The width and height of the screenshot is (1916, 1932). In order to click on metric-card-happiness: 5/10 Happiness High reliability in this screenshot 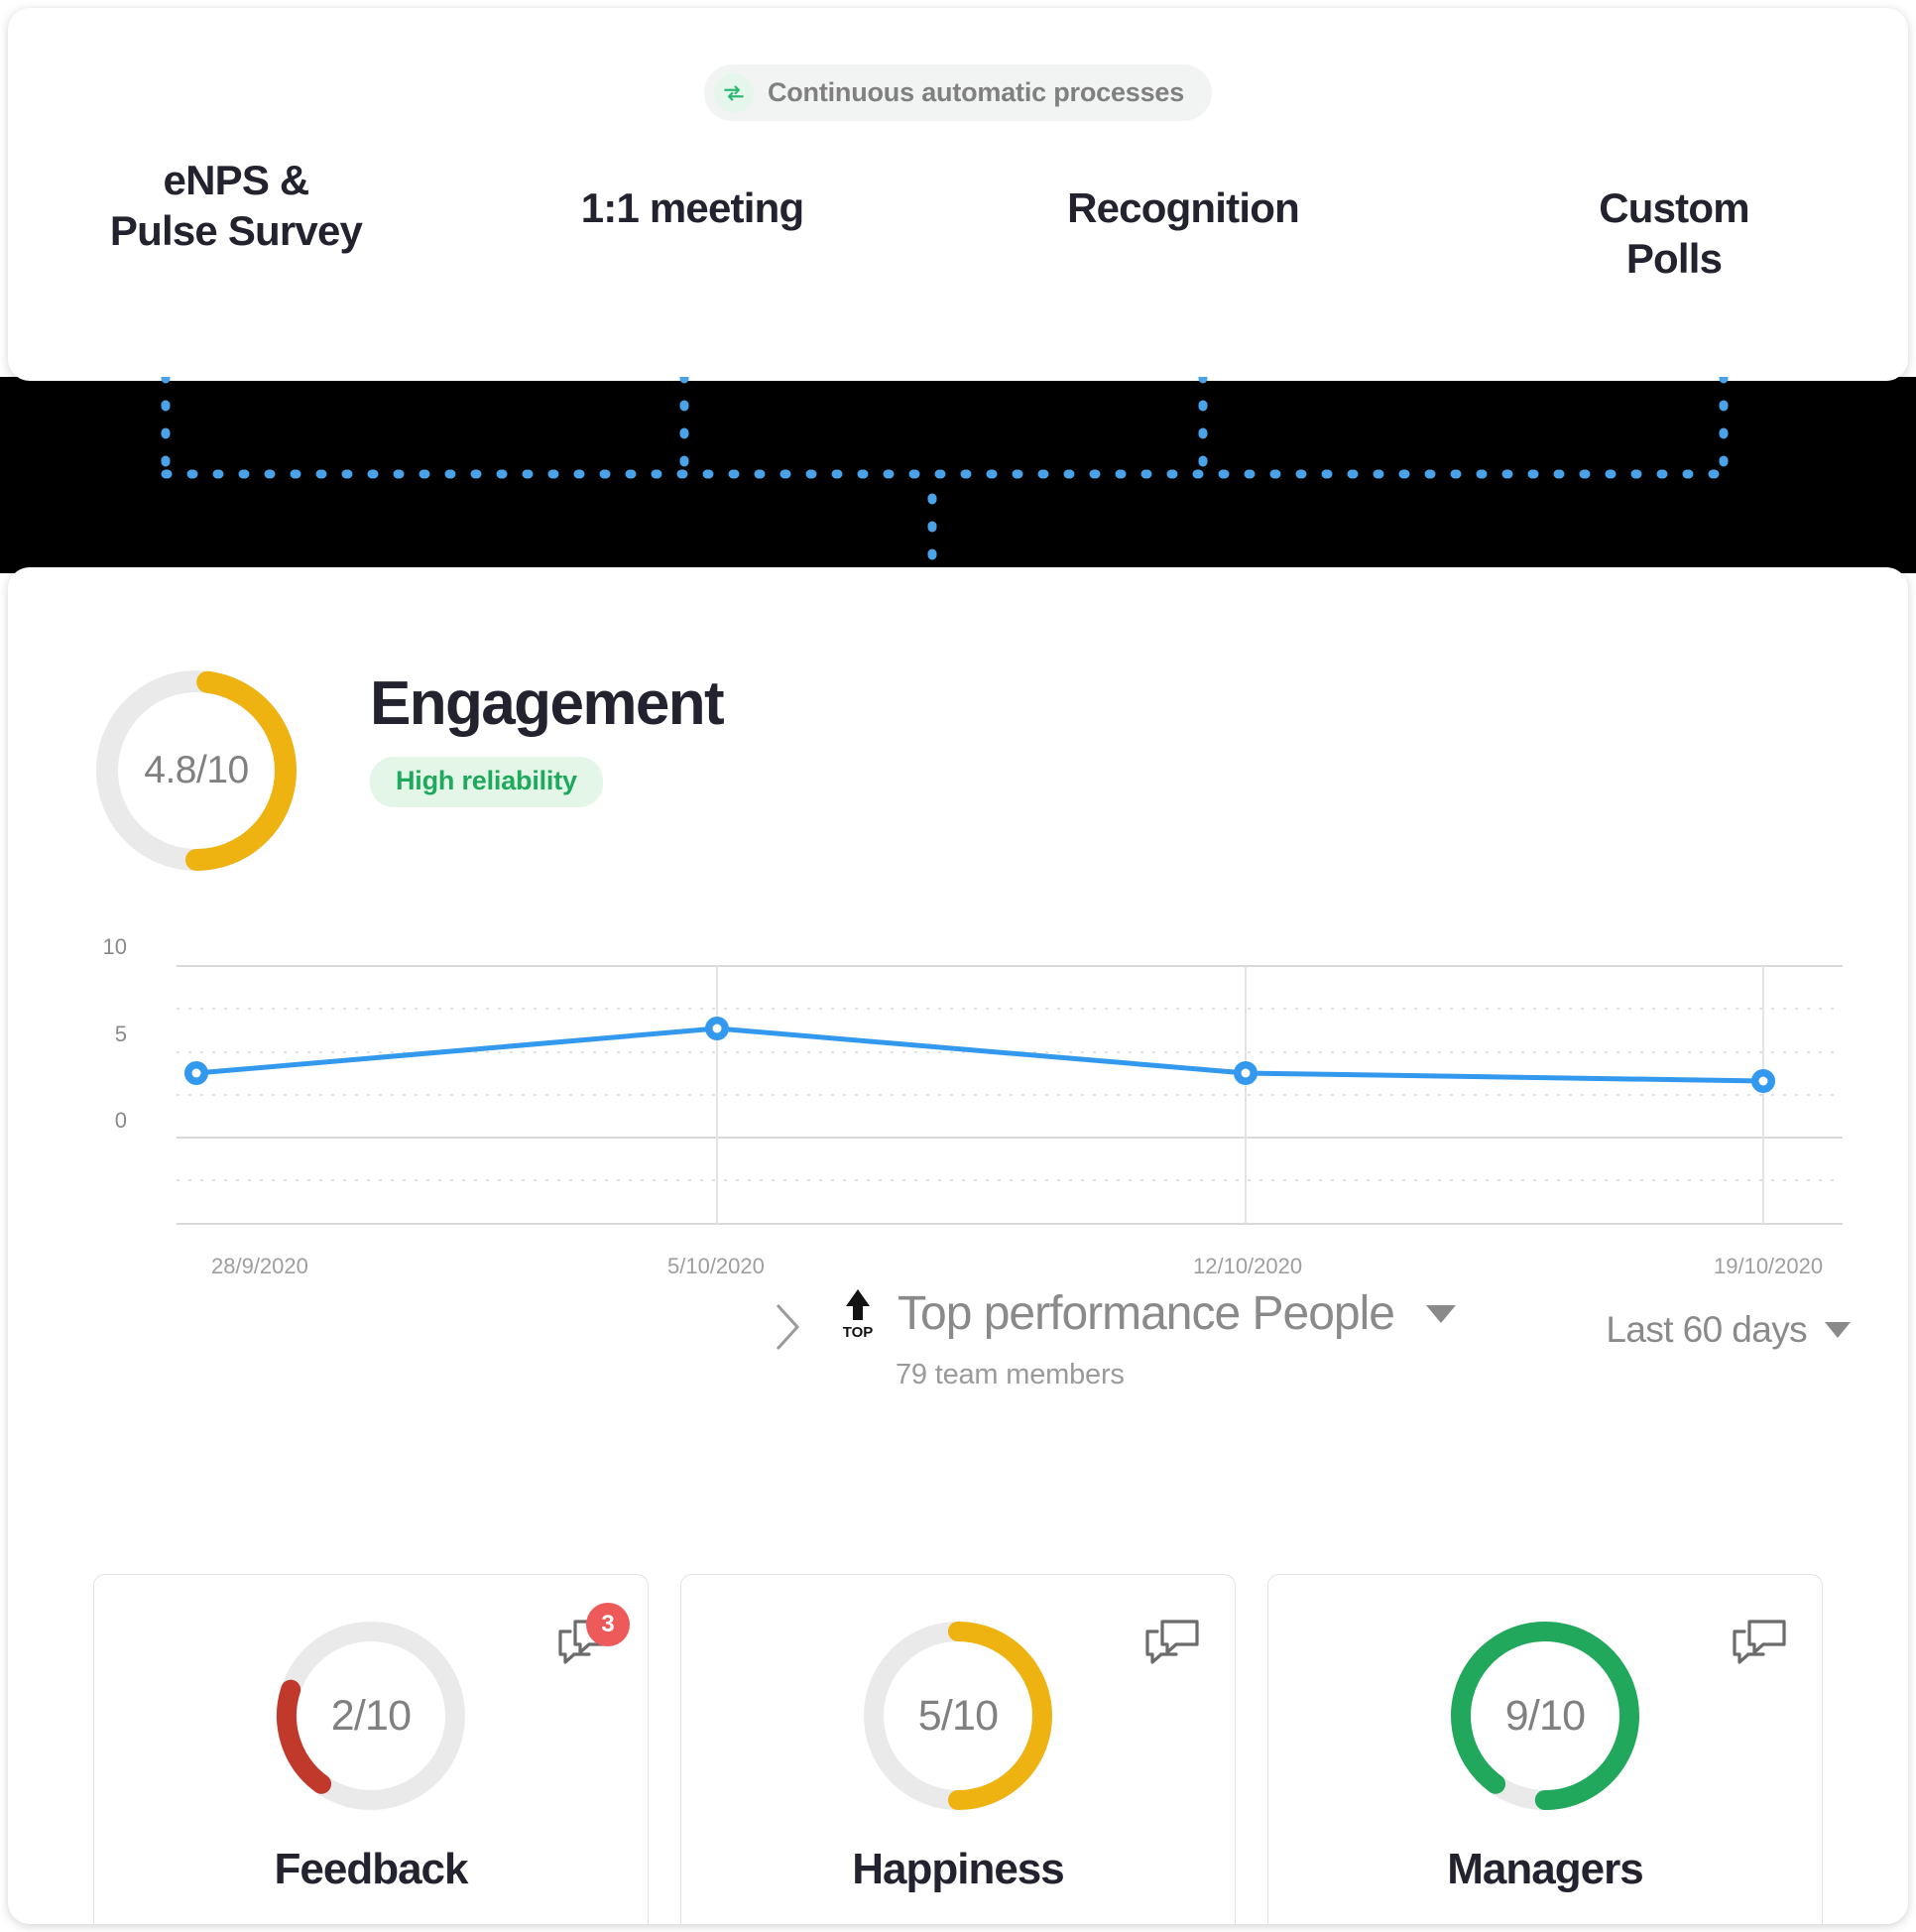, I will do `click(958, 1749)`.